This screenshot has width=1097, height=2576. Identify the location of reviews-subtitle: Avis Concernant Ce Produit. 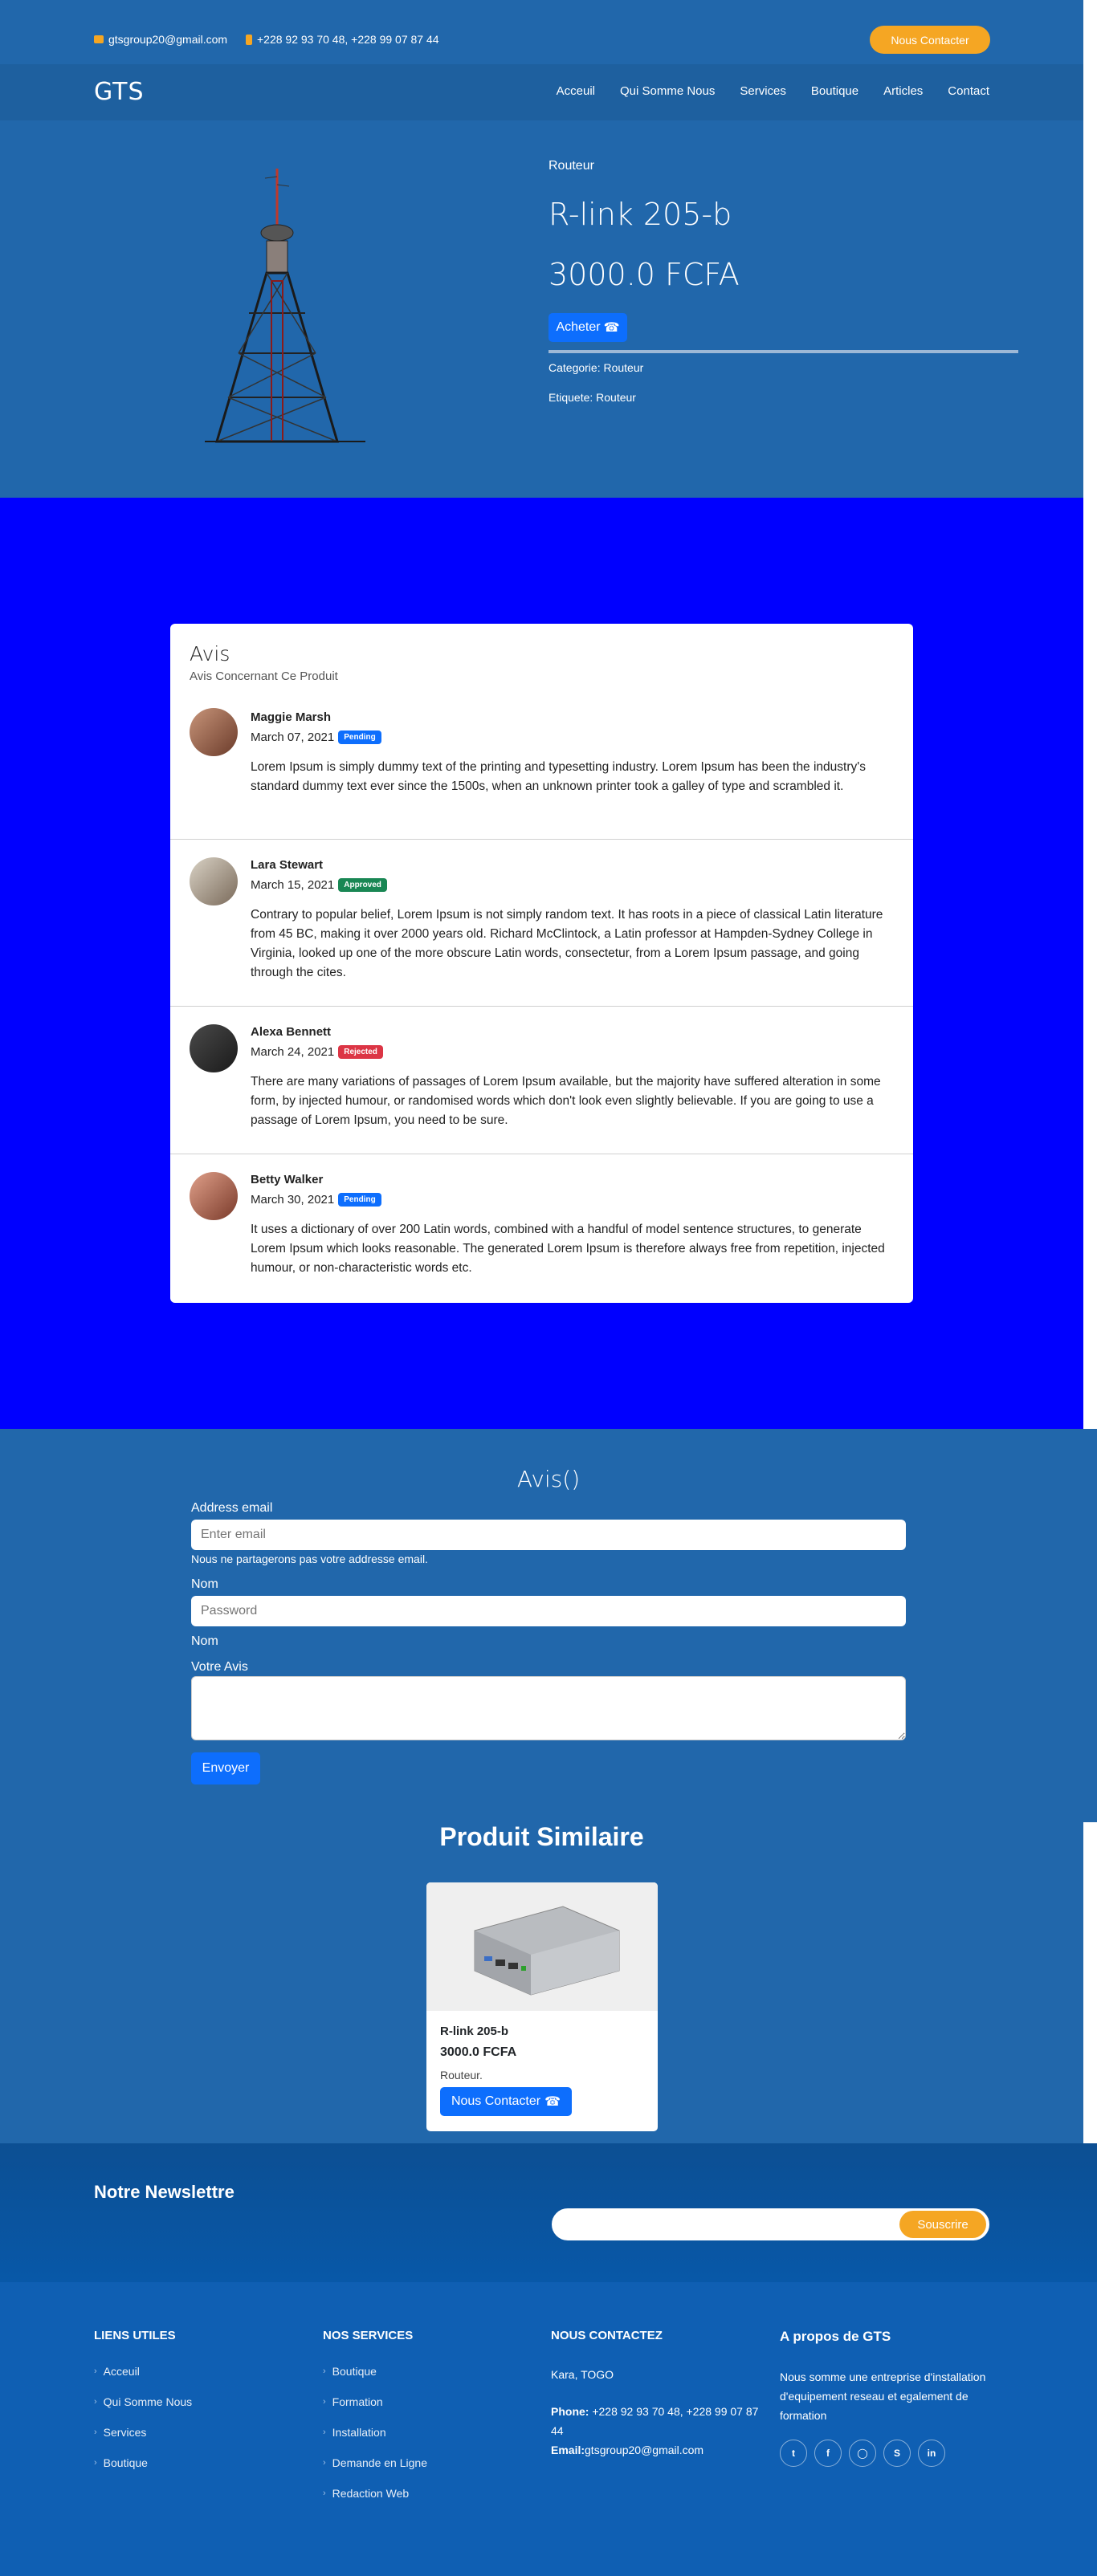
(264, 676).